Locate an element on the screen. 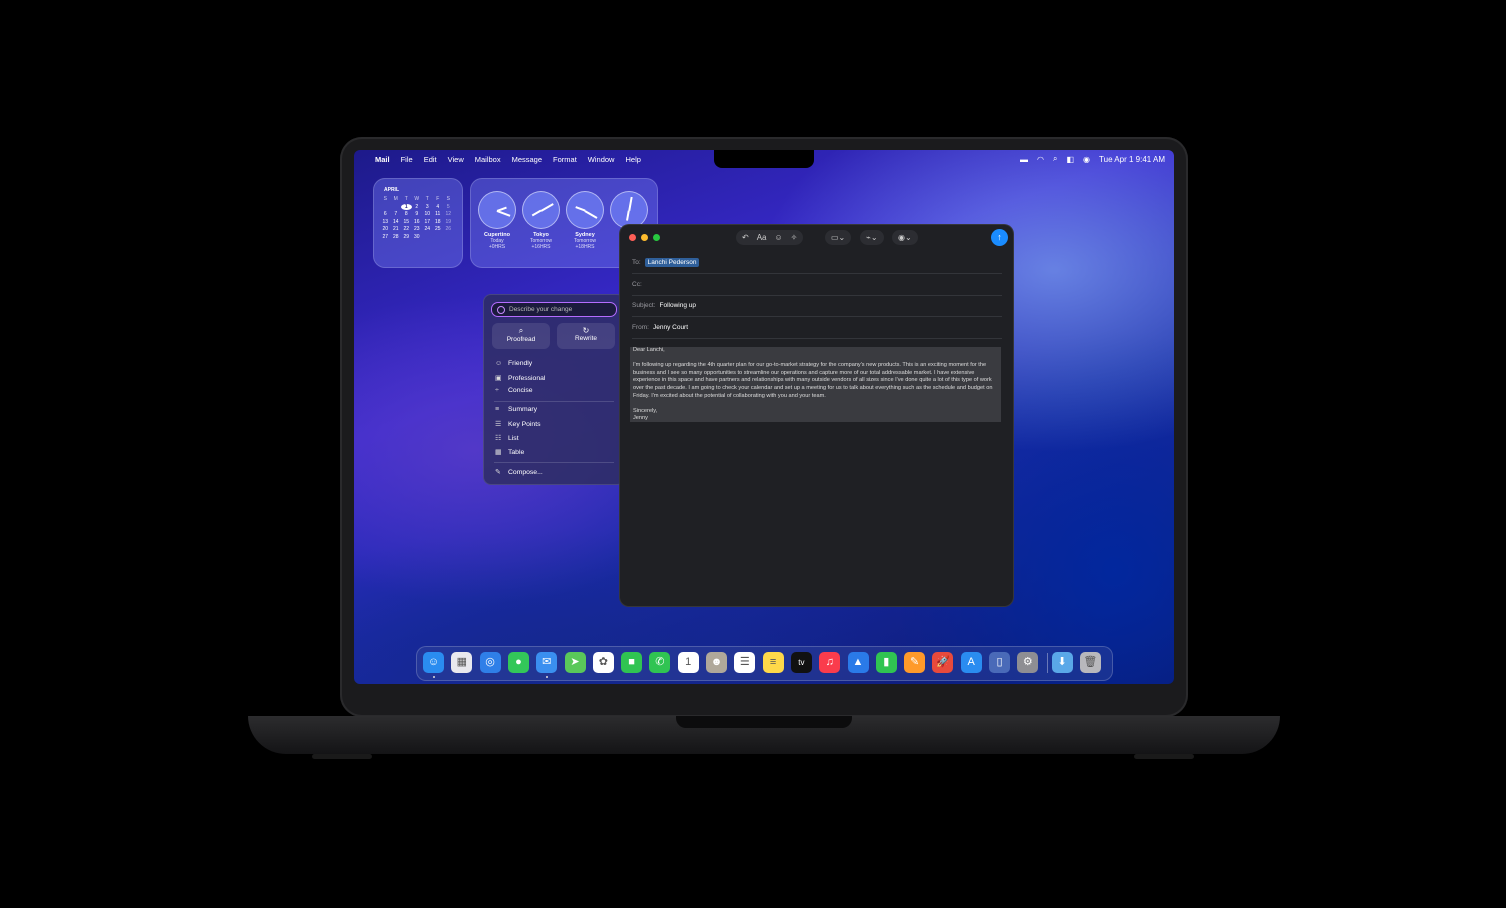  list-label: List is located at coordinates (513, 438).